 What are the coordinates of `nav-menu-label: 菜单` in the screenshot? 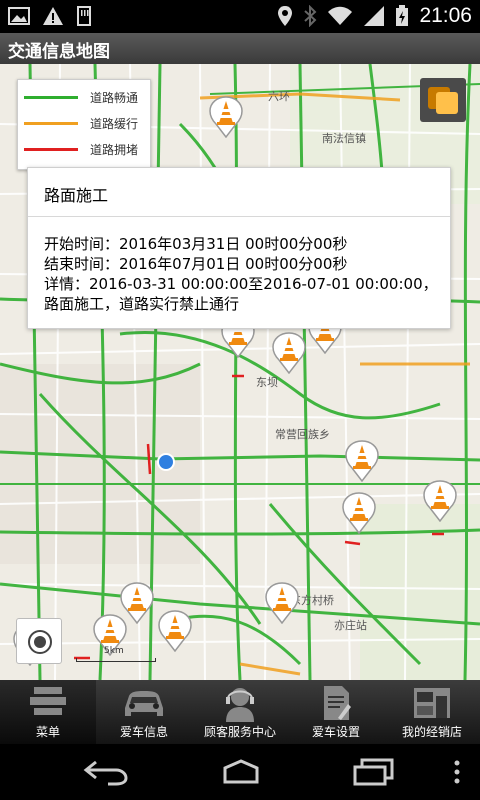 It's located at (47, 732).